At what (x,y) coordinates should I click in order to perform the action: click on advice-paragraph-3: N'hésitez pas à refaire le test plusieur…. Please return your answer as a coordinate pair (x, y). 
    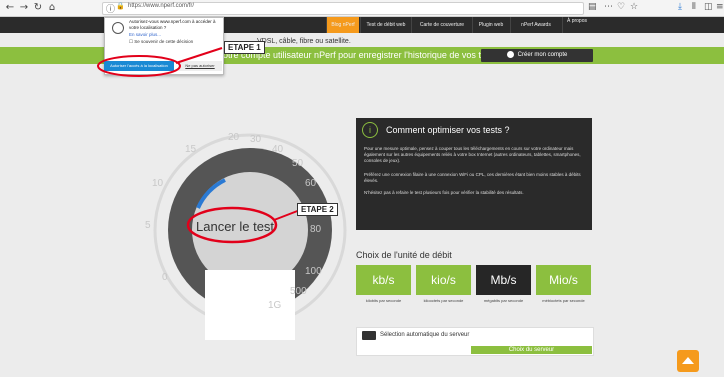
    Looking at the image, I should click on (444, 192).